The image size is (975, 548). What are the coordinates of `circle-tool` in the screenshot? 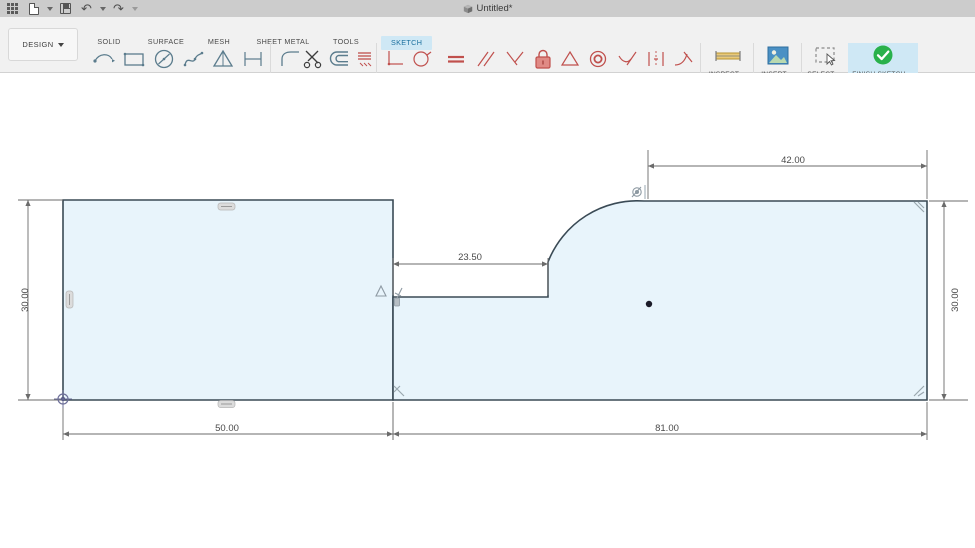 It's located at (164, 59).